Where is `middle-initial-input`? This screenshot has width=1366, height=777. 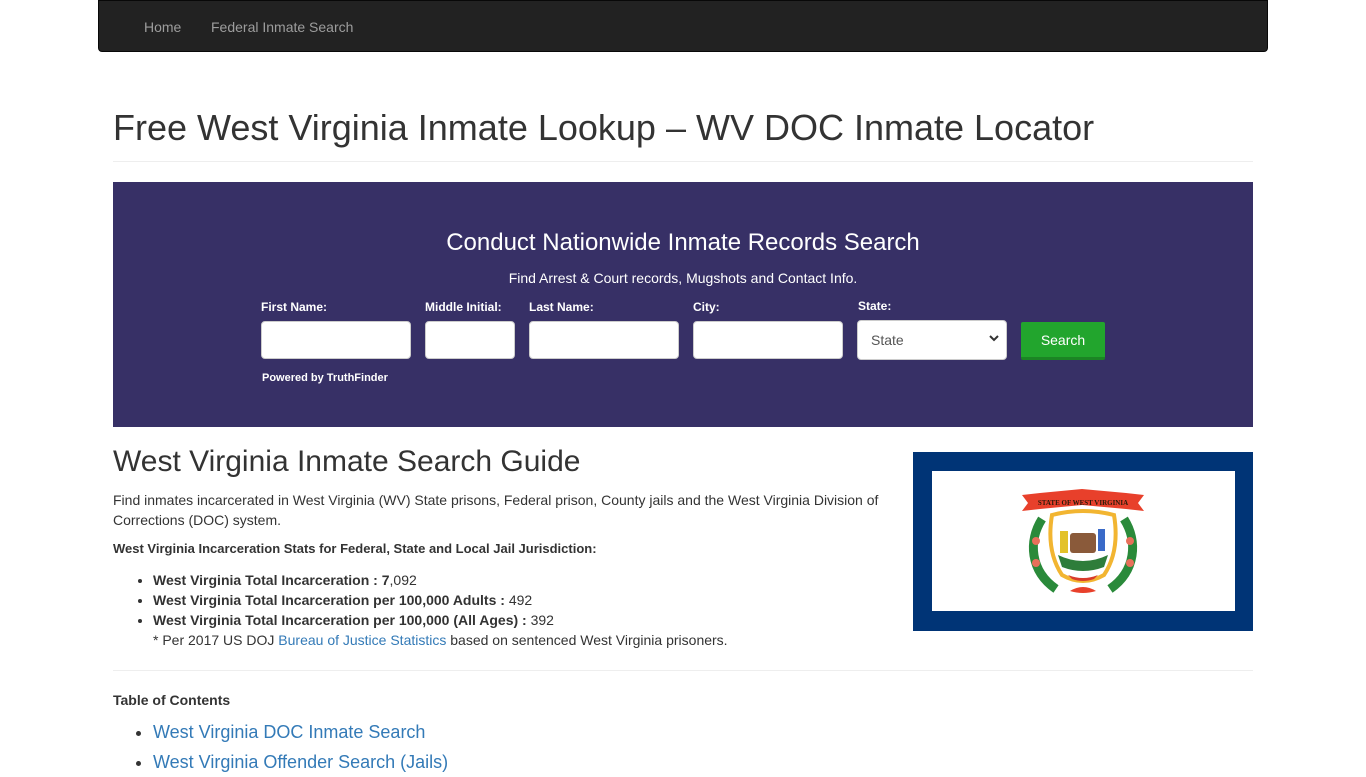
middle-initial-input is located at coordinates (470, 340).